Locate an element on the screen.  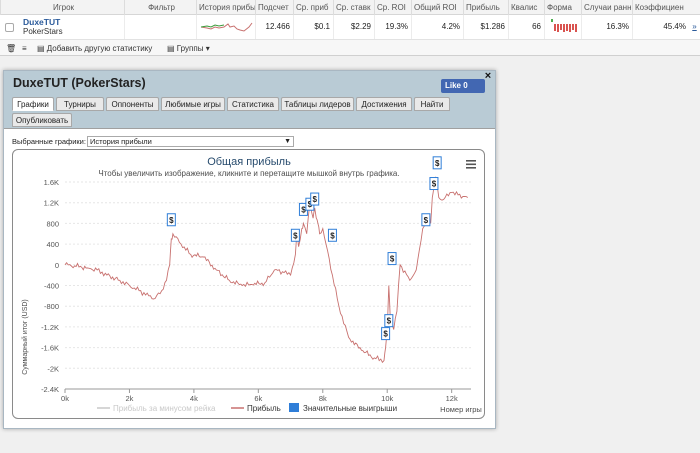
y-tick-label: -1.6K is located at coordinates (50, 348).